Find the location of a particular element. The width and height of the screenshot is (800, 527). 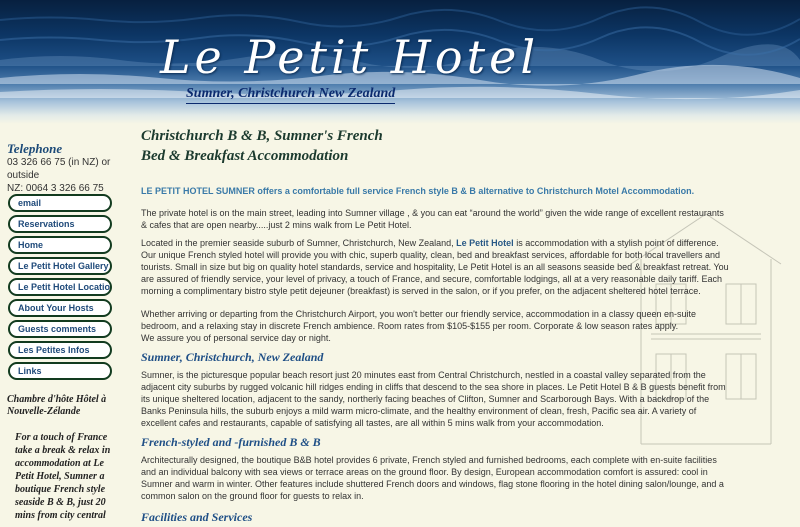

nav-email: email is located at coordinates (60, 203).